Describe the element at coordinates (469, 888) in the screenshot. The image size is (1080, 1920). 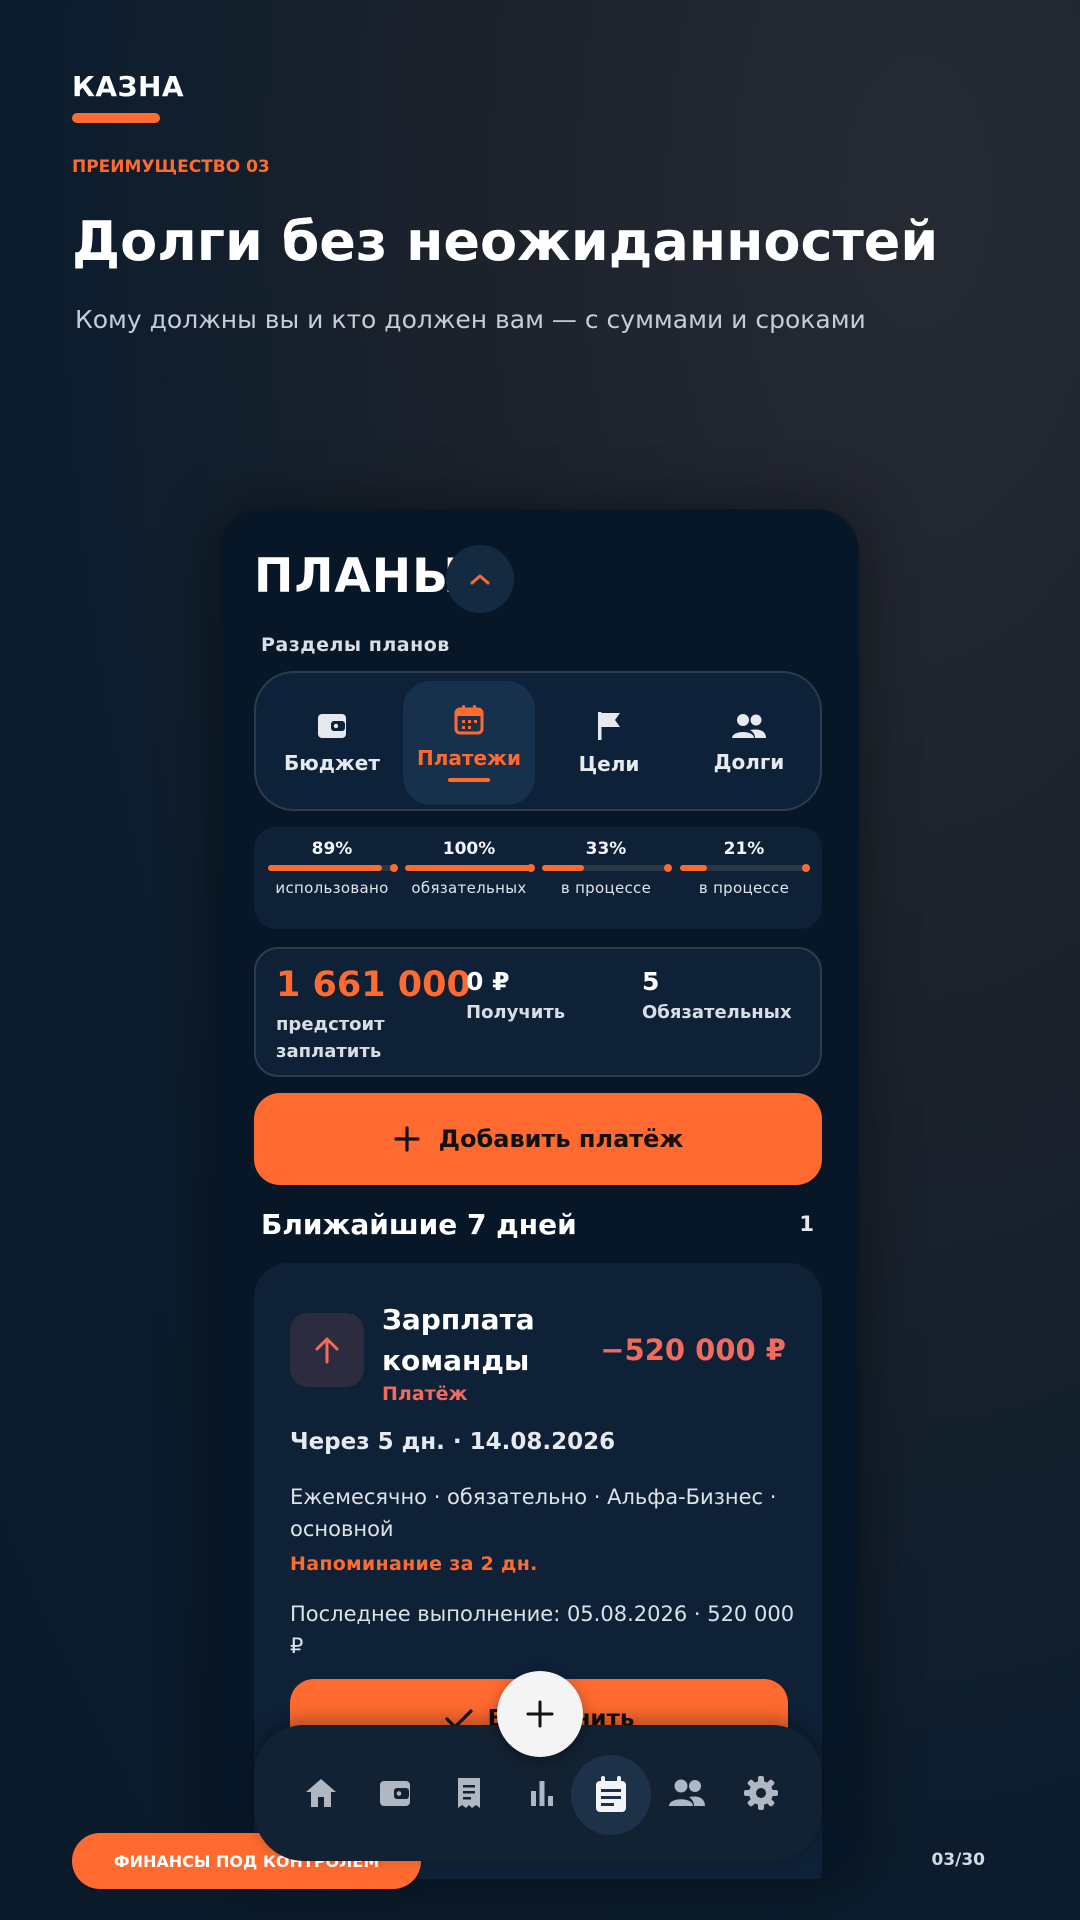
I see `progress-caption: обязательных` at that location.